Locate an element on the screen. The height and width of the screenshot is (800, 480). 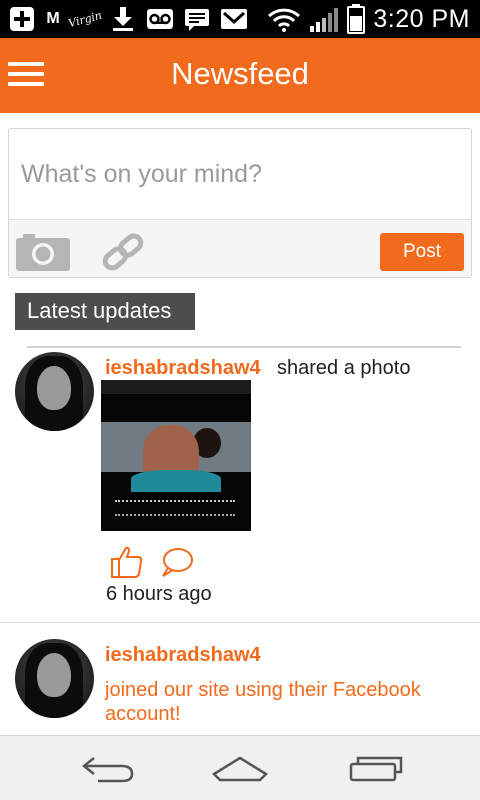
email-icon is located at coordinates (234, 19).